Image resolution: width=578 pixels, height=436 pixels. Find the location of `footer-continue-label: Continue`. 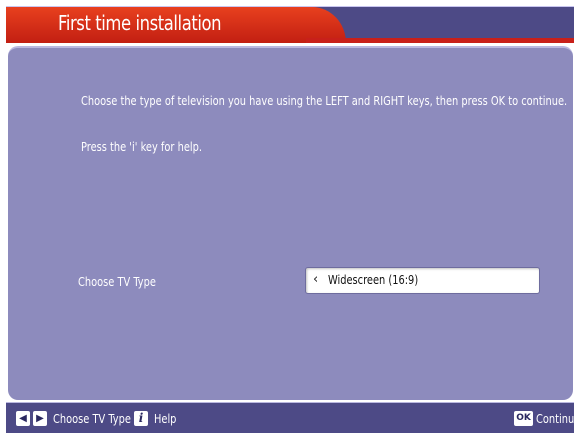

footer-continue-label: Continue is located at coordinates (557, 419).